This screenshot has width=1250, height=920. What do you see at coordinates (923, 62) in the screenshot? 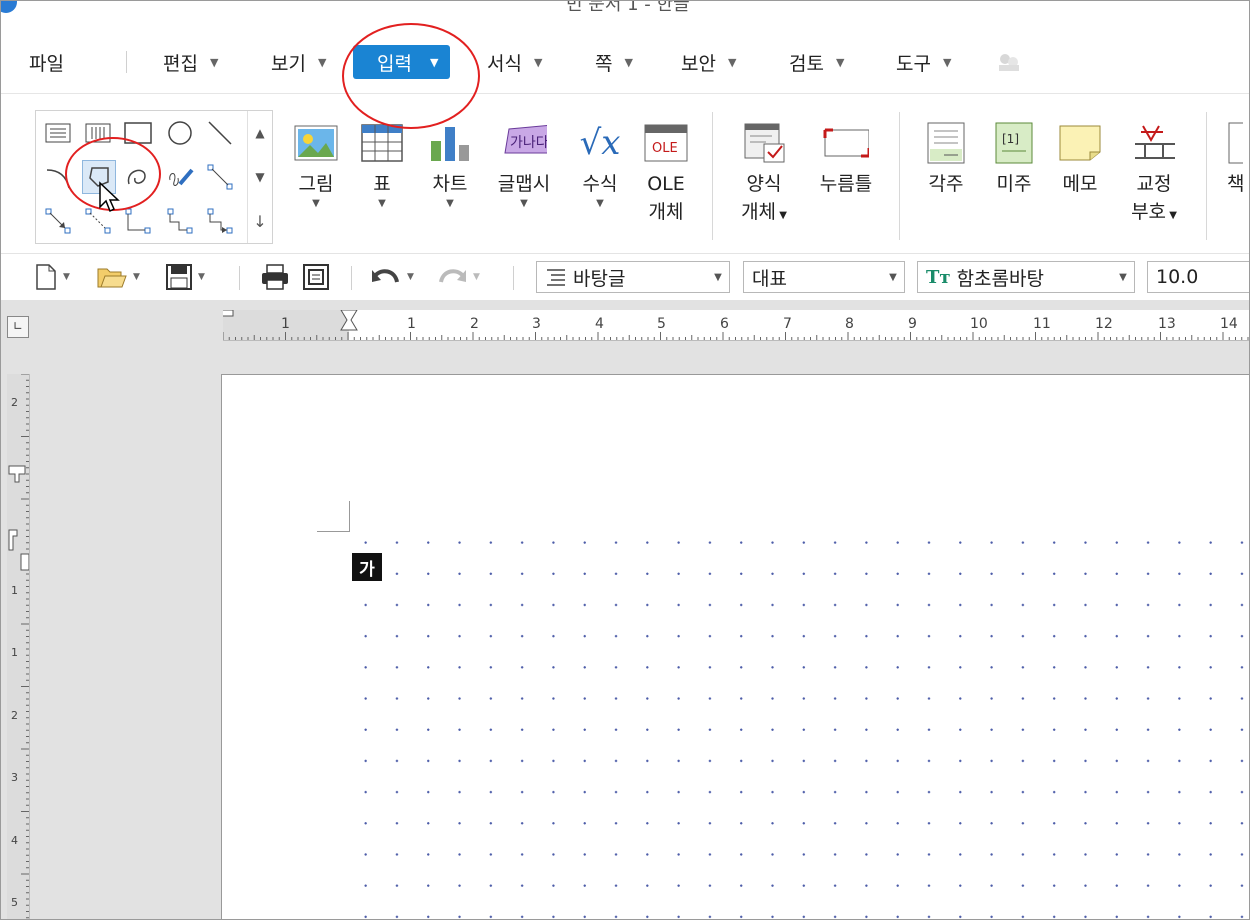
I see `menu-tools: 도구 ▼` at bounding box center [923, 62].